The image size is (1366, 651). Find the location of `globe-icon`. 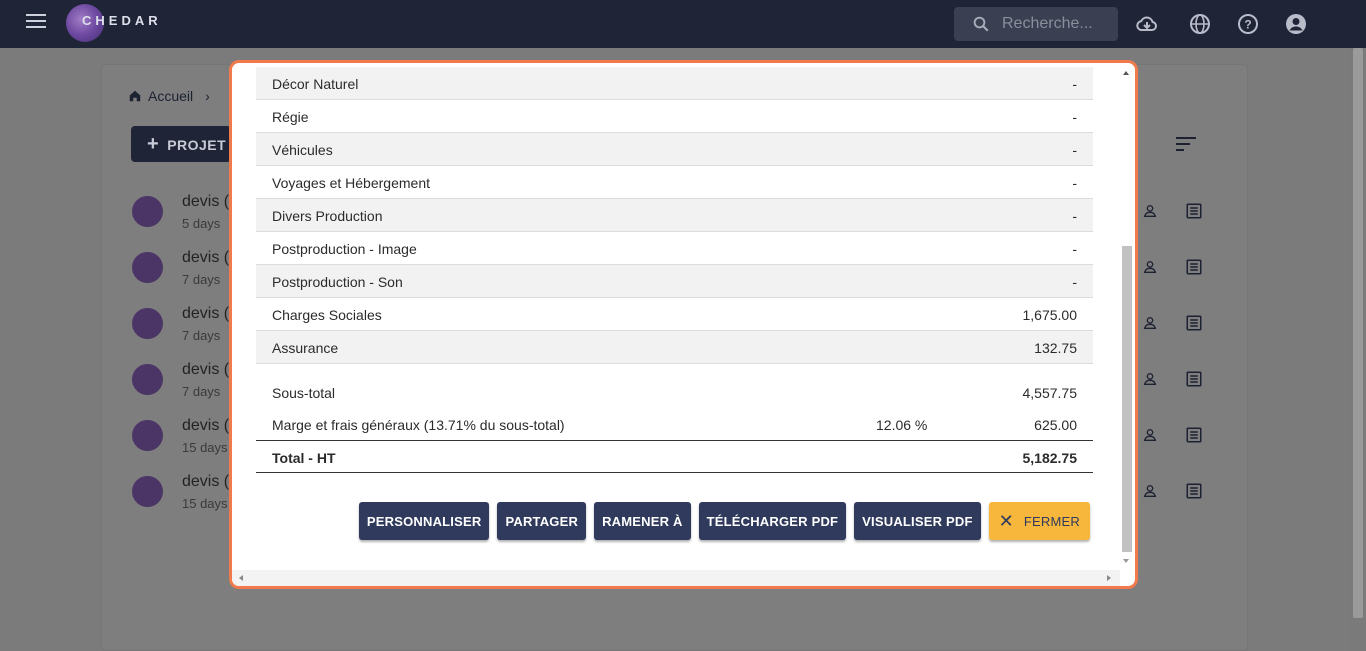

globe-icon is located at coordinates (1200, 24).